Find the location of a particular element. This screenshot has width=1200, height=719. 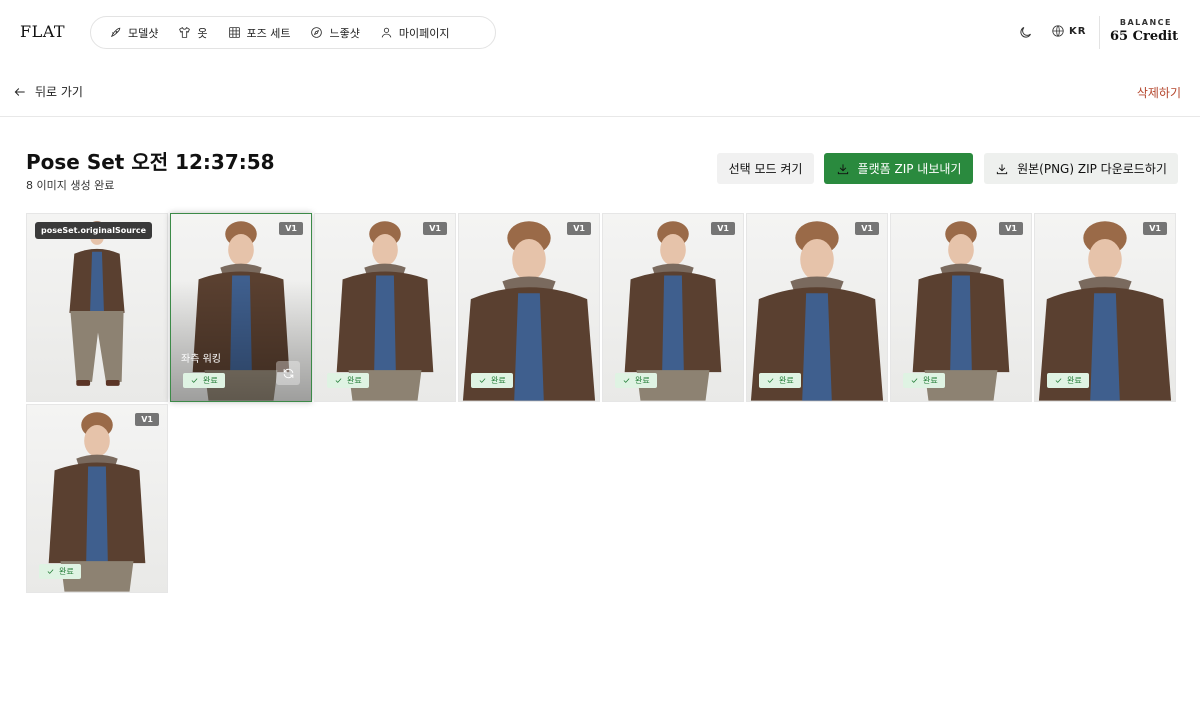

original-zip-button: 원본(PNG) ZIP 다운로드하기 is located at coordinates (1081, 168).